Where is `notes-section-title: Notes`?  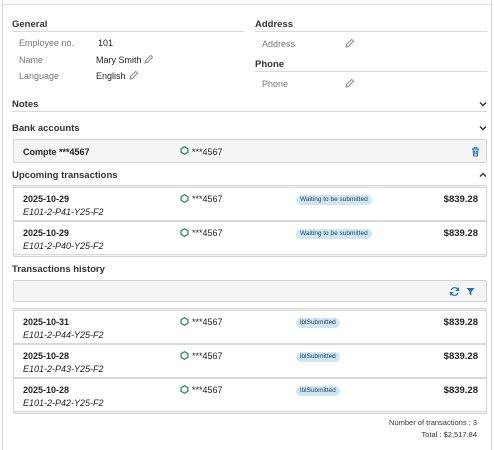
notes-section-title: Notes is located at coordinates (25, 104).